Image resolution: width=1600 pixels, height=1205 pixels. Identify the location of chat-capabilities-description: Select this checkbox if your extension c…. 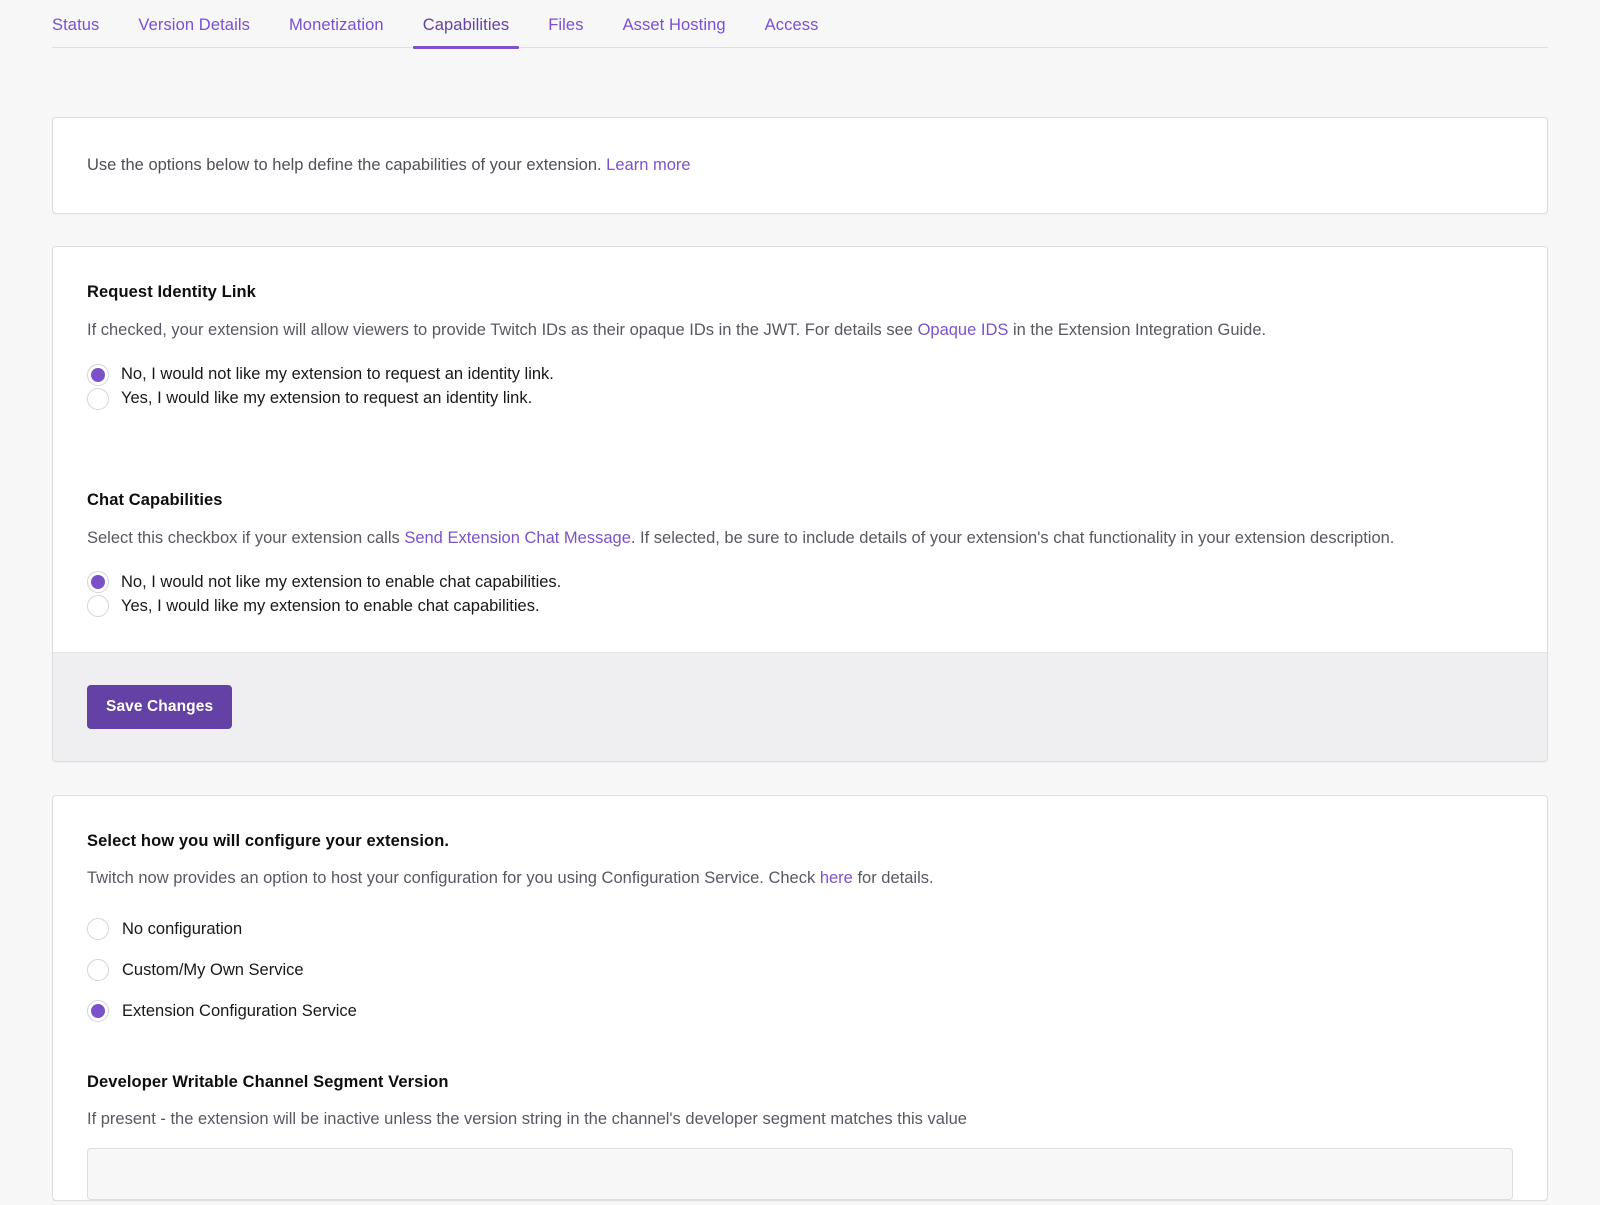
(800, 538).